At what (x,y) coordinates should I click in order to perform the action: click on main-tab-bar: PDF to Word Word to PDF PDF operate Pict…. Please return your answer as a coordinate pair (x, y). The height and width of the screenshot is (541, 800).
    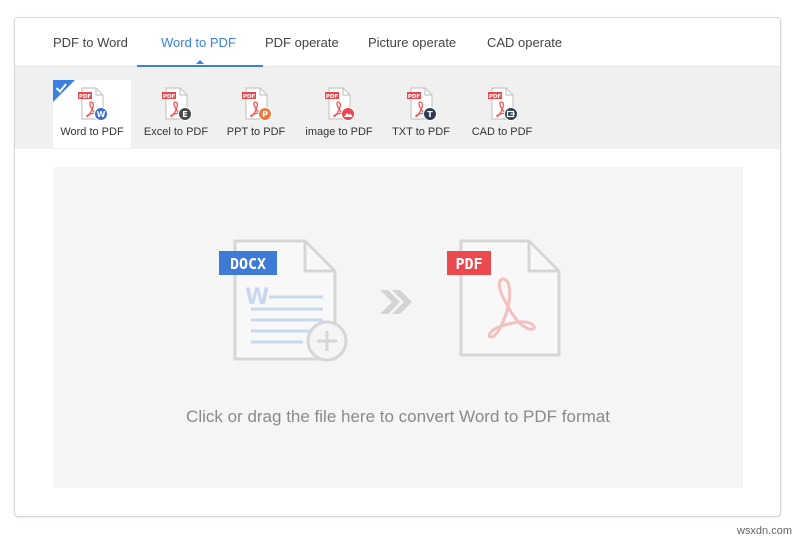
    Looking at the image, I should click on (397, 42).